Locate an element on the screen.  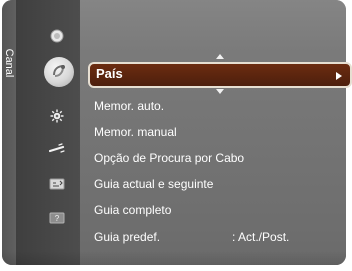
bottom-shadow is located at coordinates (174, 258).